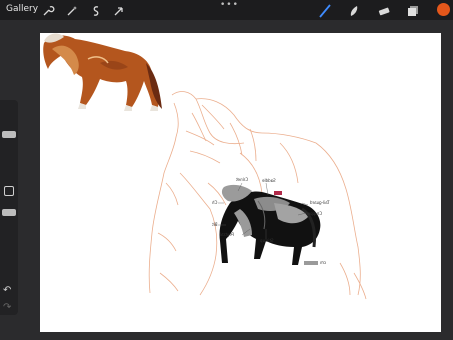 The image size is (453, 340). I want to click on label-saddle: Saddle, so click(269, 180).